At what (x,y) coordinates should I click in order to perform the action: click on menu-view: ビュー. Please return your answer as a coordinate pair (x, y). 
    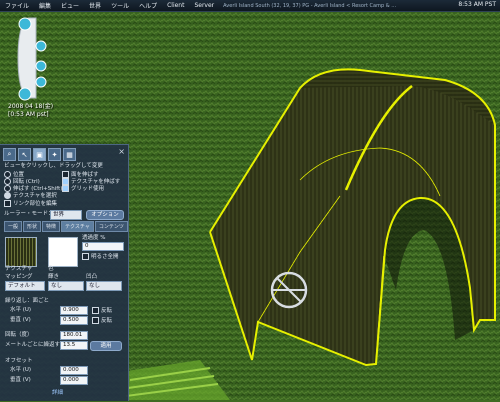
    Looking at the image, I should click on (70, 5).